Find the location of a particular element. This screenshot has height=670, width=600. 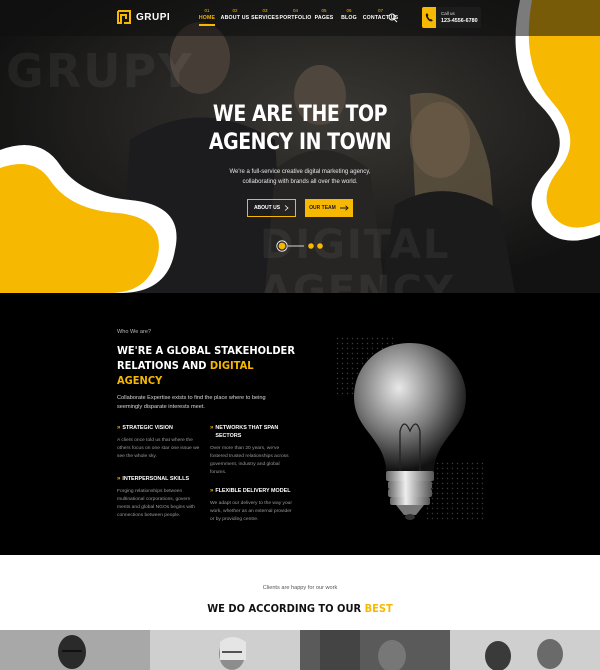

nav-item-number: 01 is located at coordinates (207, 10).